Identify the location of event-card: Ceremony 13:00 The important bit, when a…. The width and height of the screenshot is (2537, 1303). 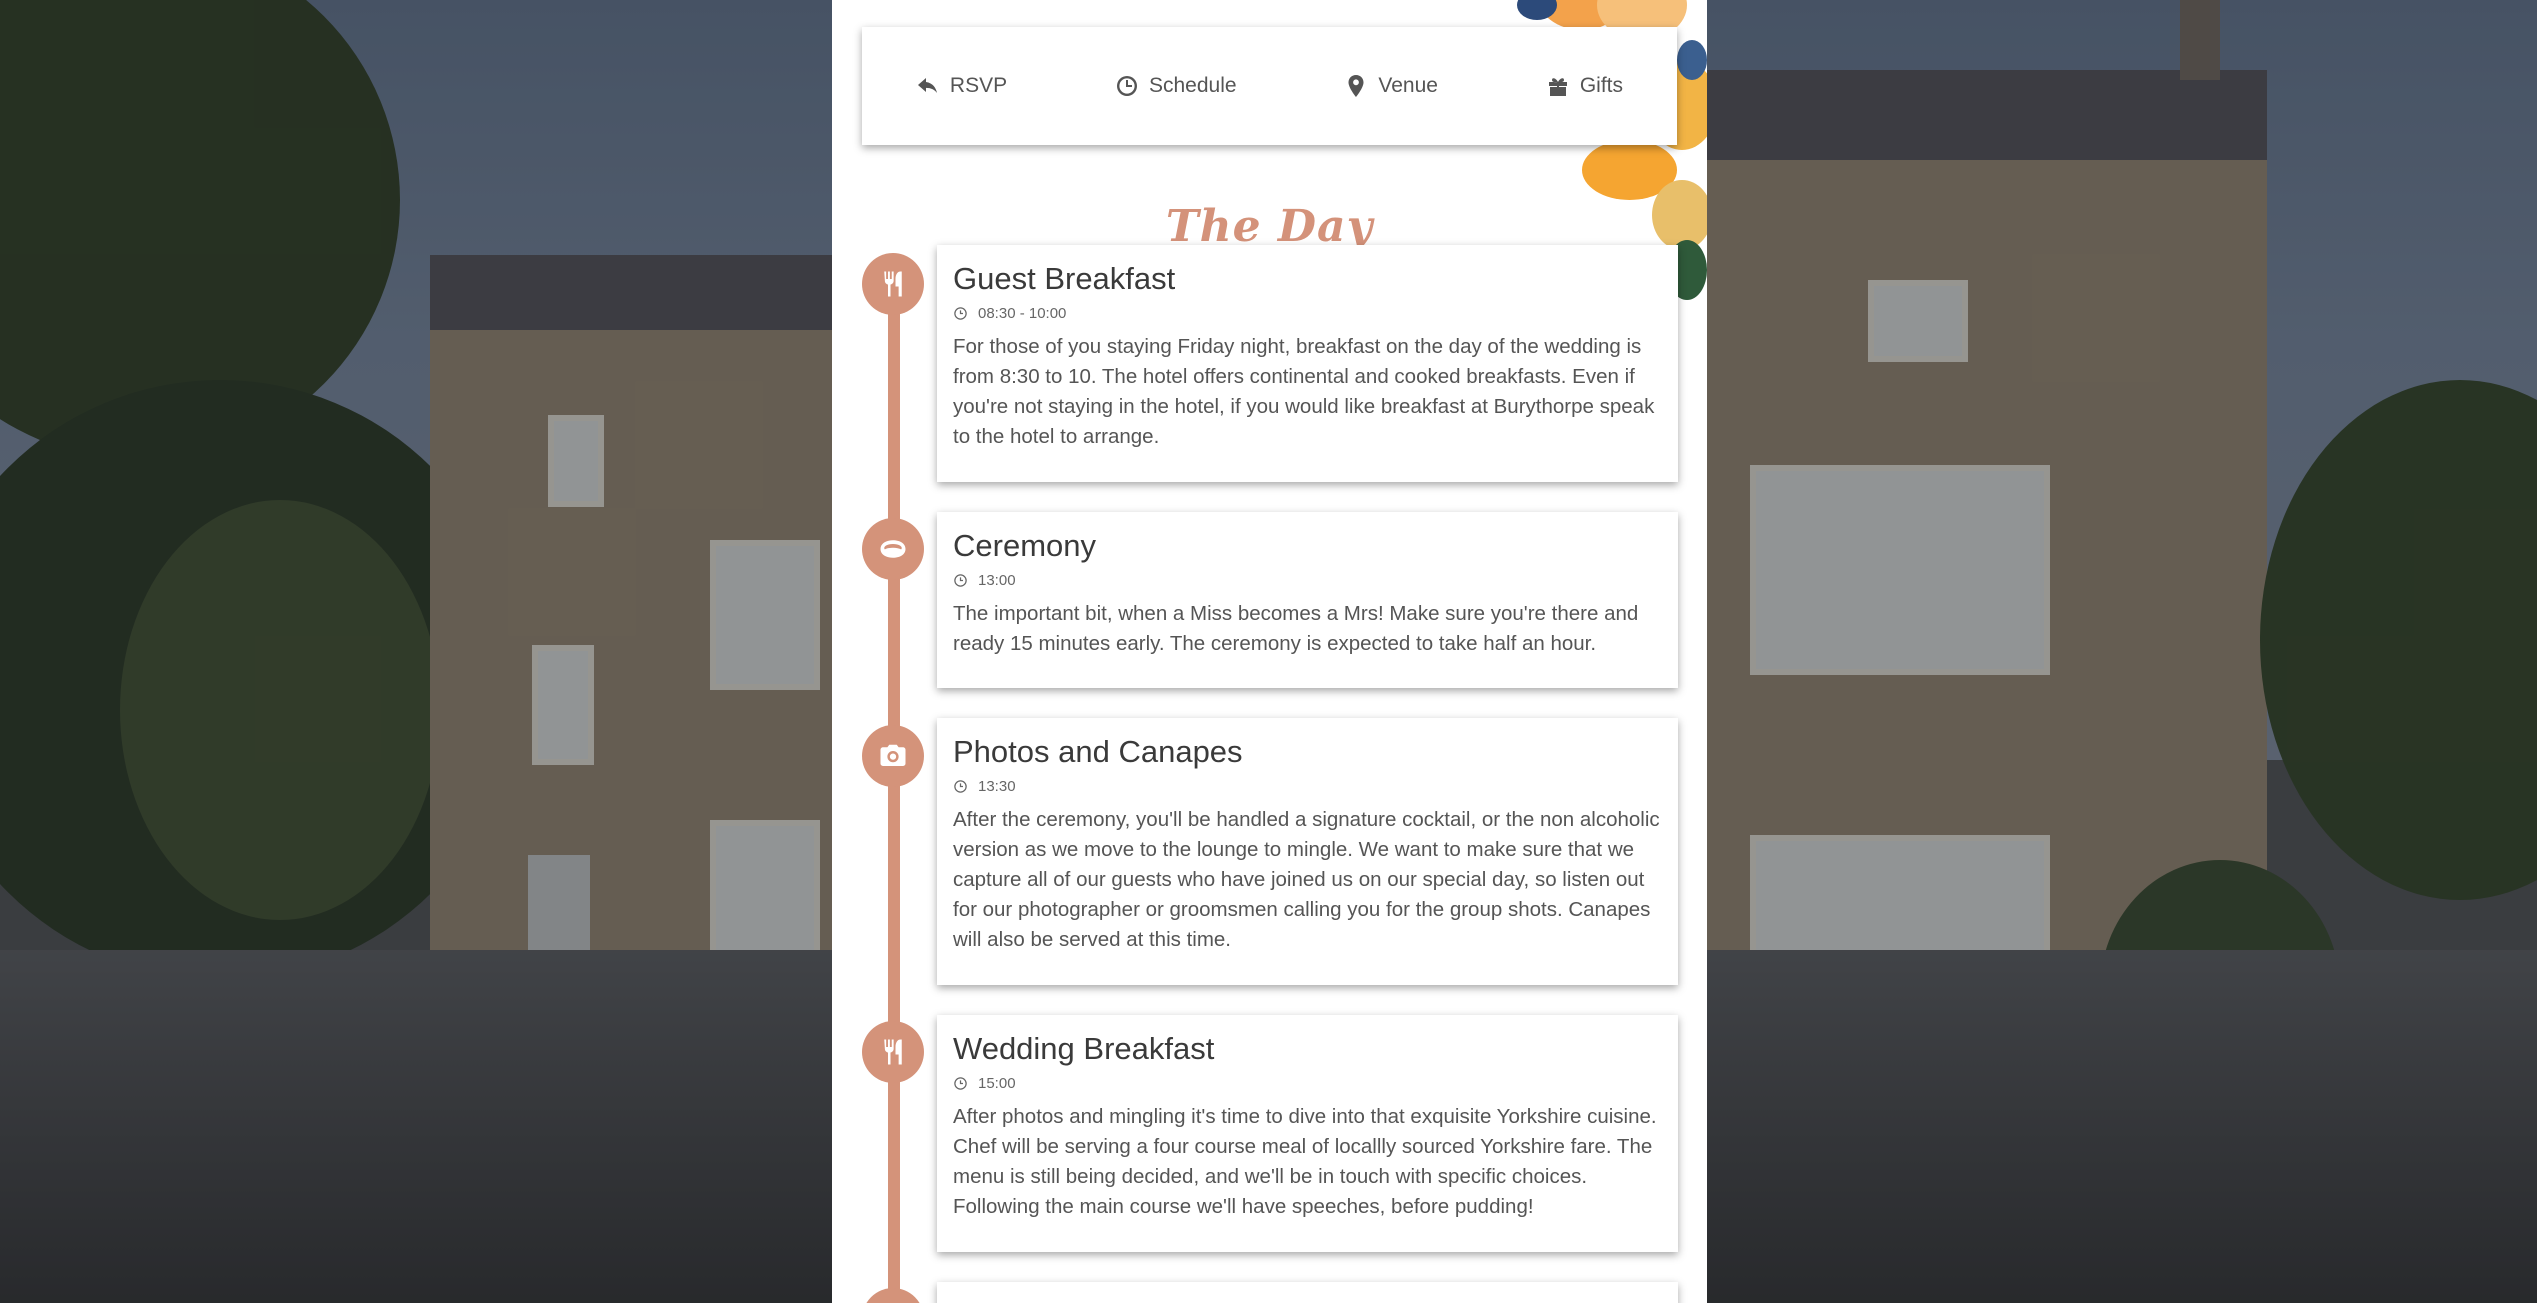
(1307, 600).